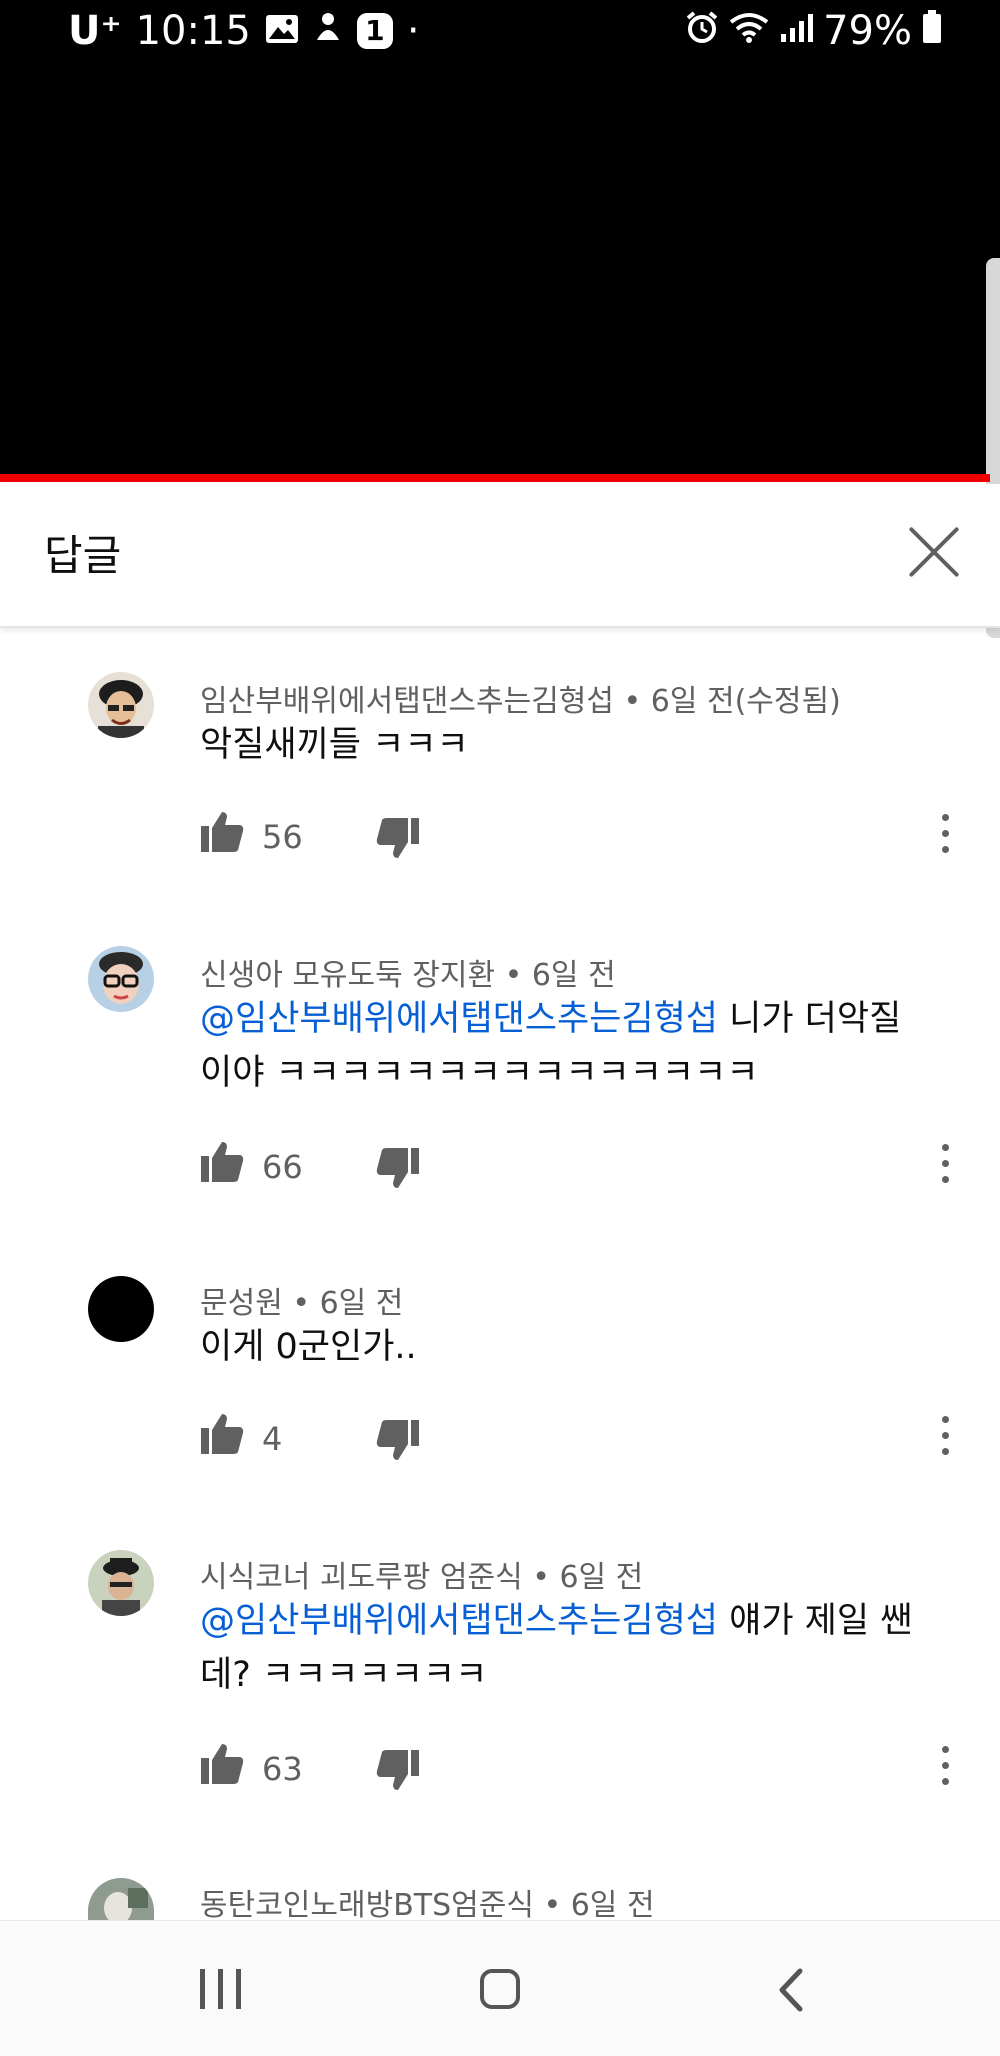 This screenshot has width=1000, height=2056. What do you see at coordinates (580, 1767) in the screenshot?
I see `comment-actions: 63` at bounding box center [580, 1767].